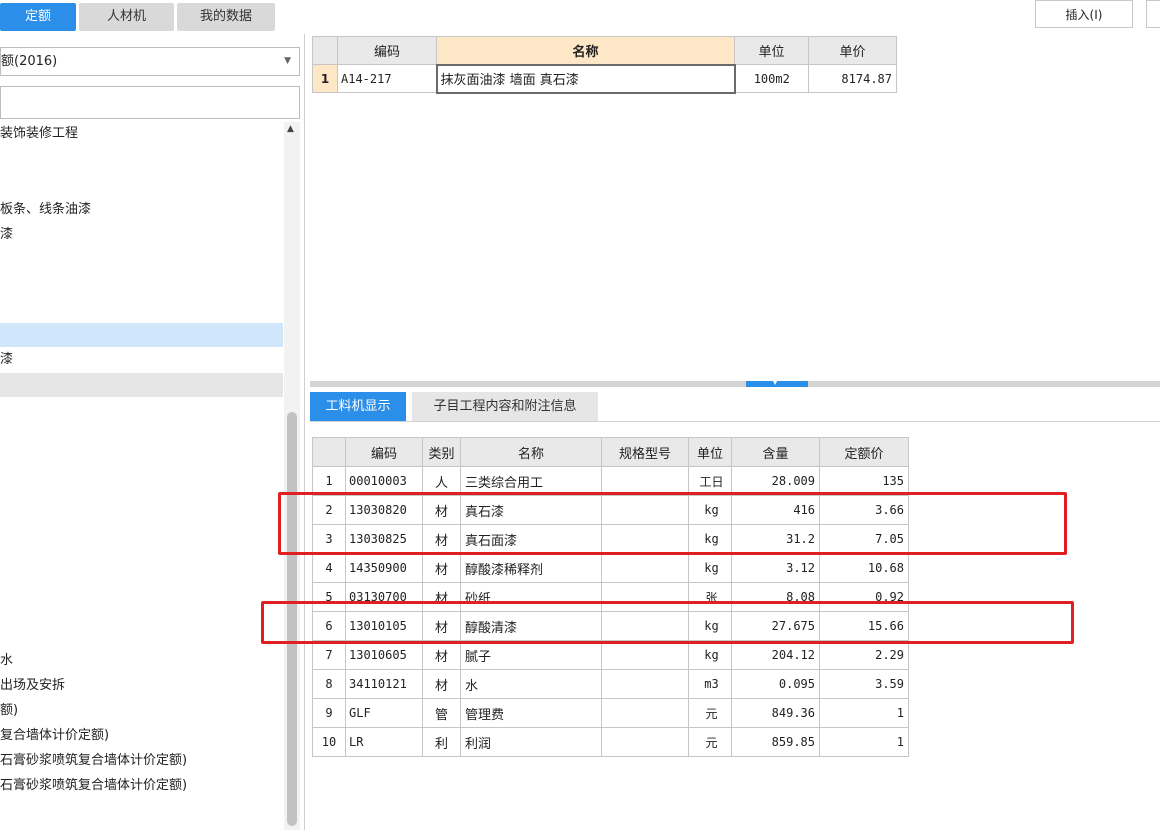  I want to click on tab-my-data: 我的数据, so click(226, 17).